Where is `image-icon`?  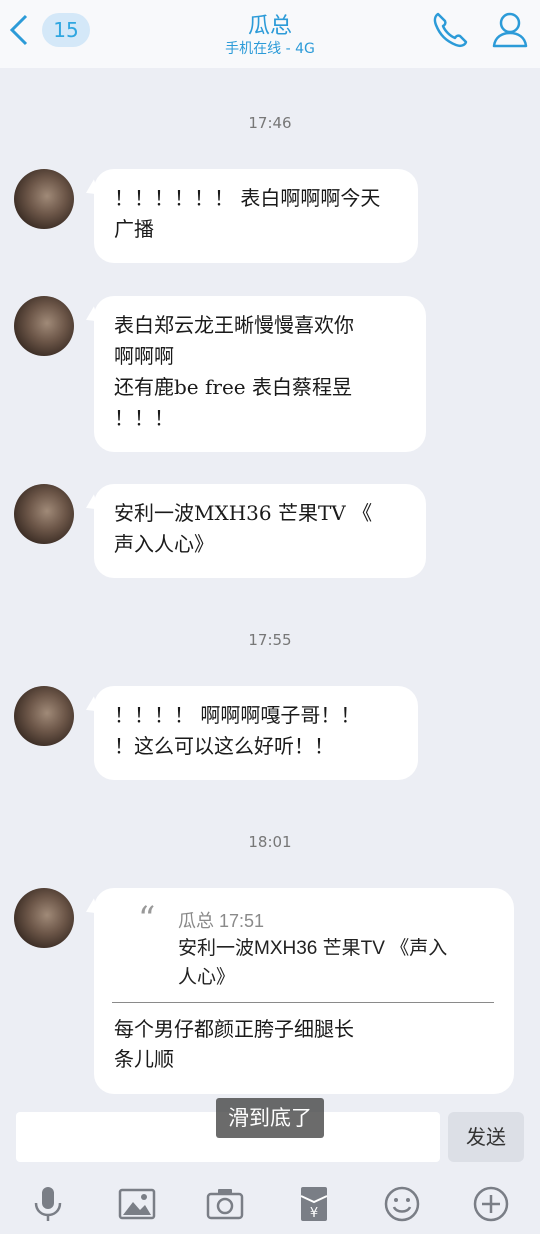
image-icon is located at coordinates (137, 1204).